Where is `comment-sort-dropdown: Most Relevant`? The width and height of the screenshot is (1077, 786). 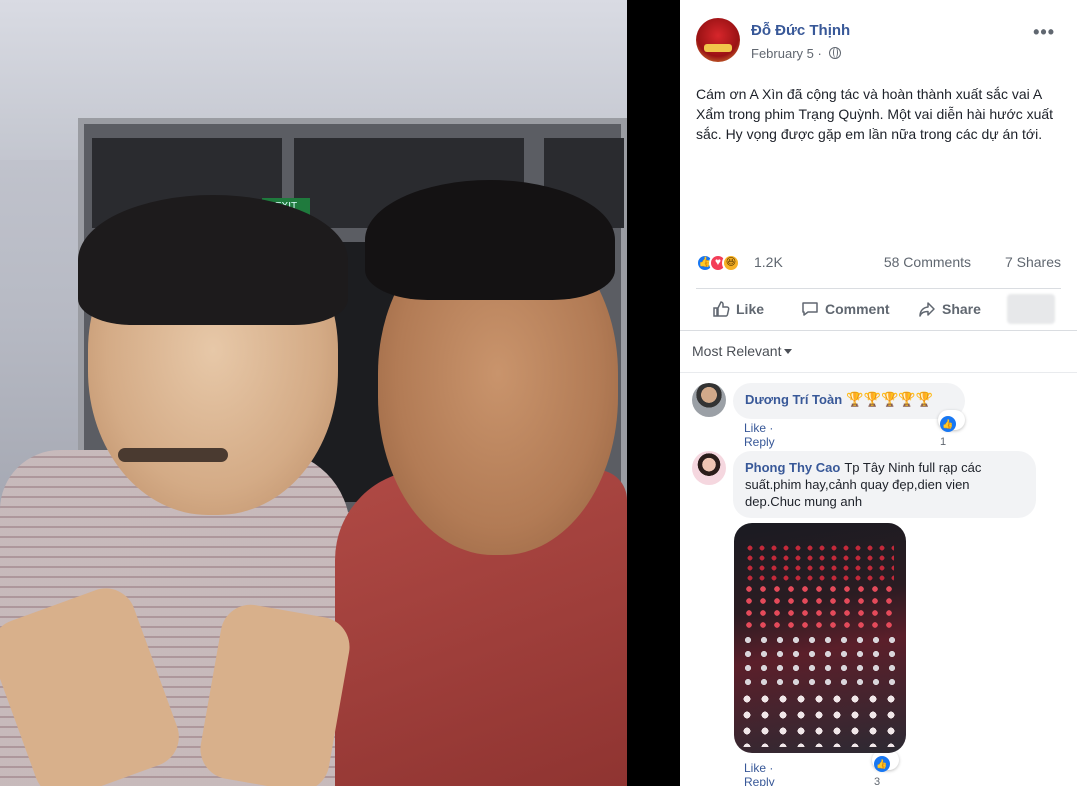 comment-sort-dropdown: Most Relevant is located at coordinates (742, 351).